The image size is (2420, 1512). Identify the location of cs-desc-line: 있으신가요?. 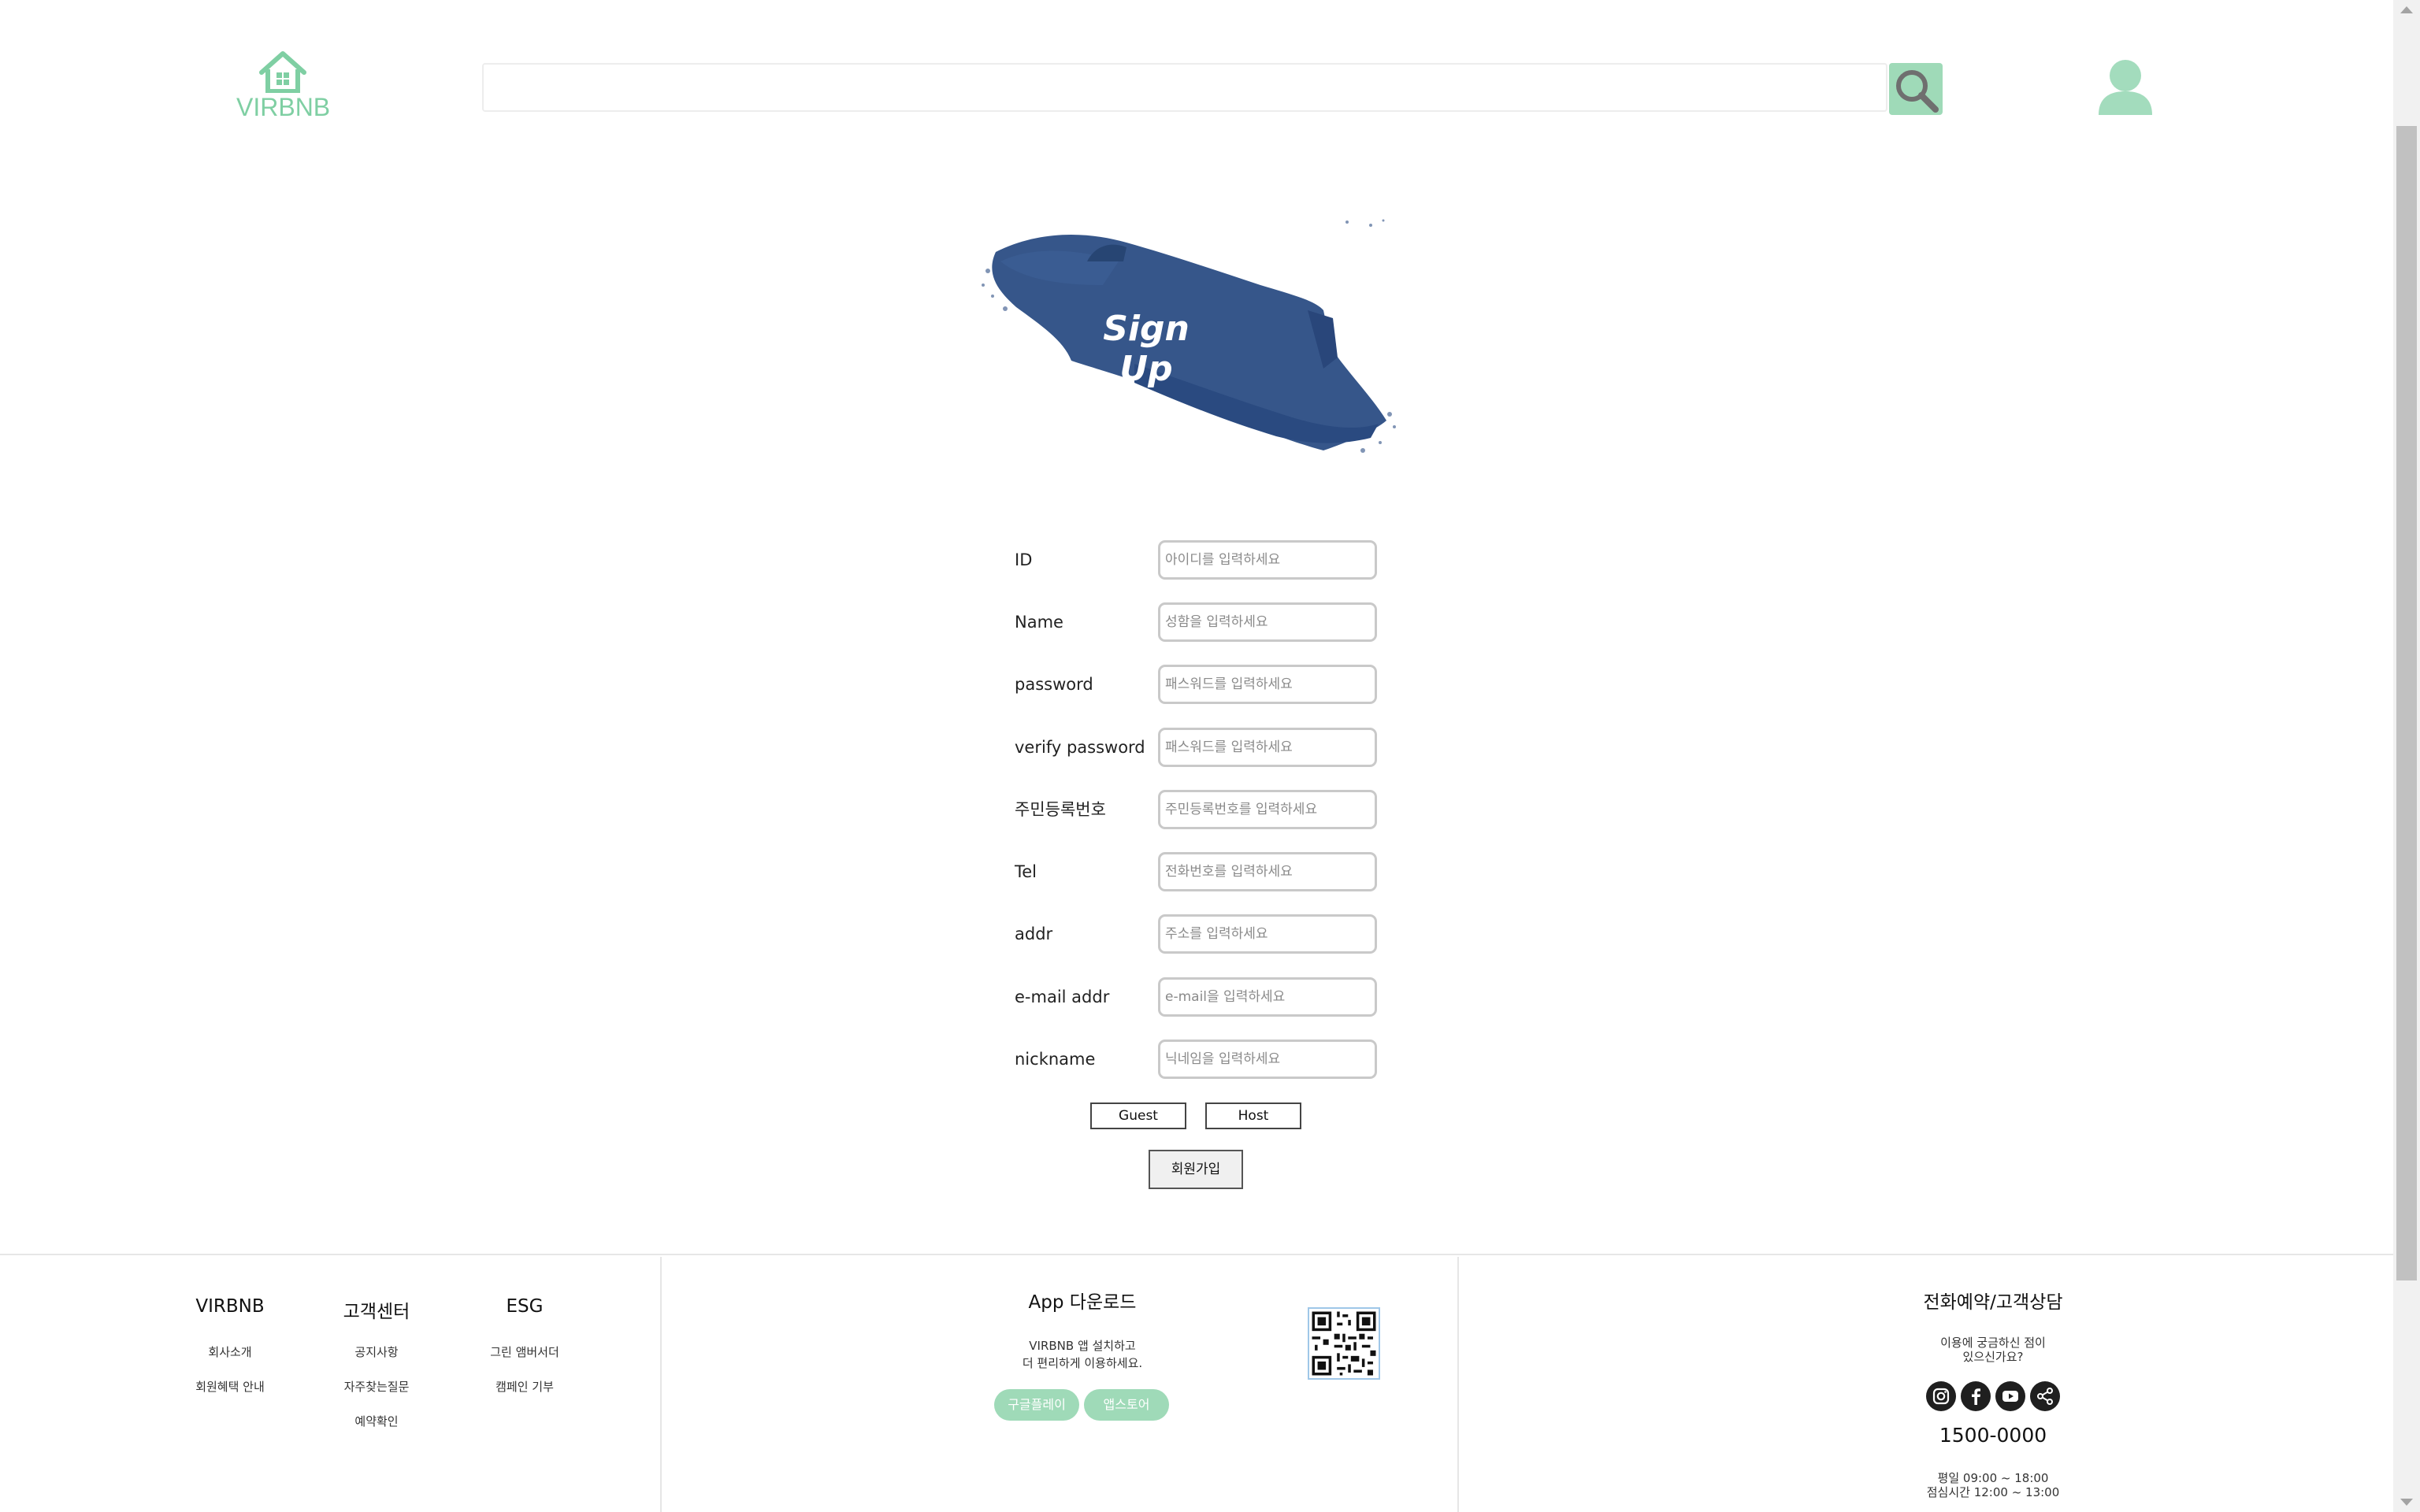
(1993, 1357).